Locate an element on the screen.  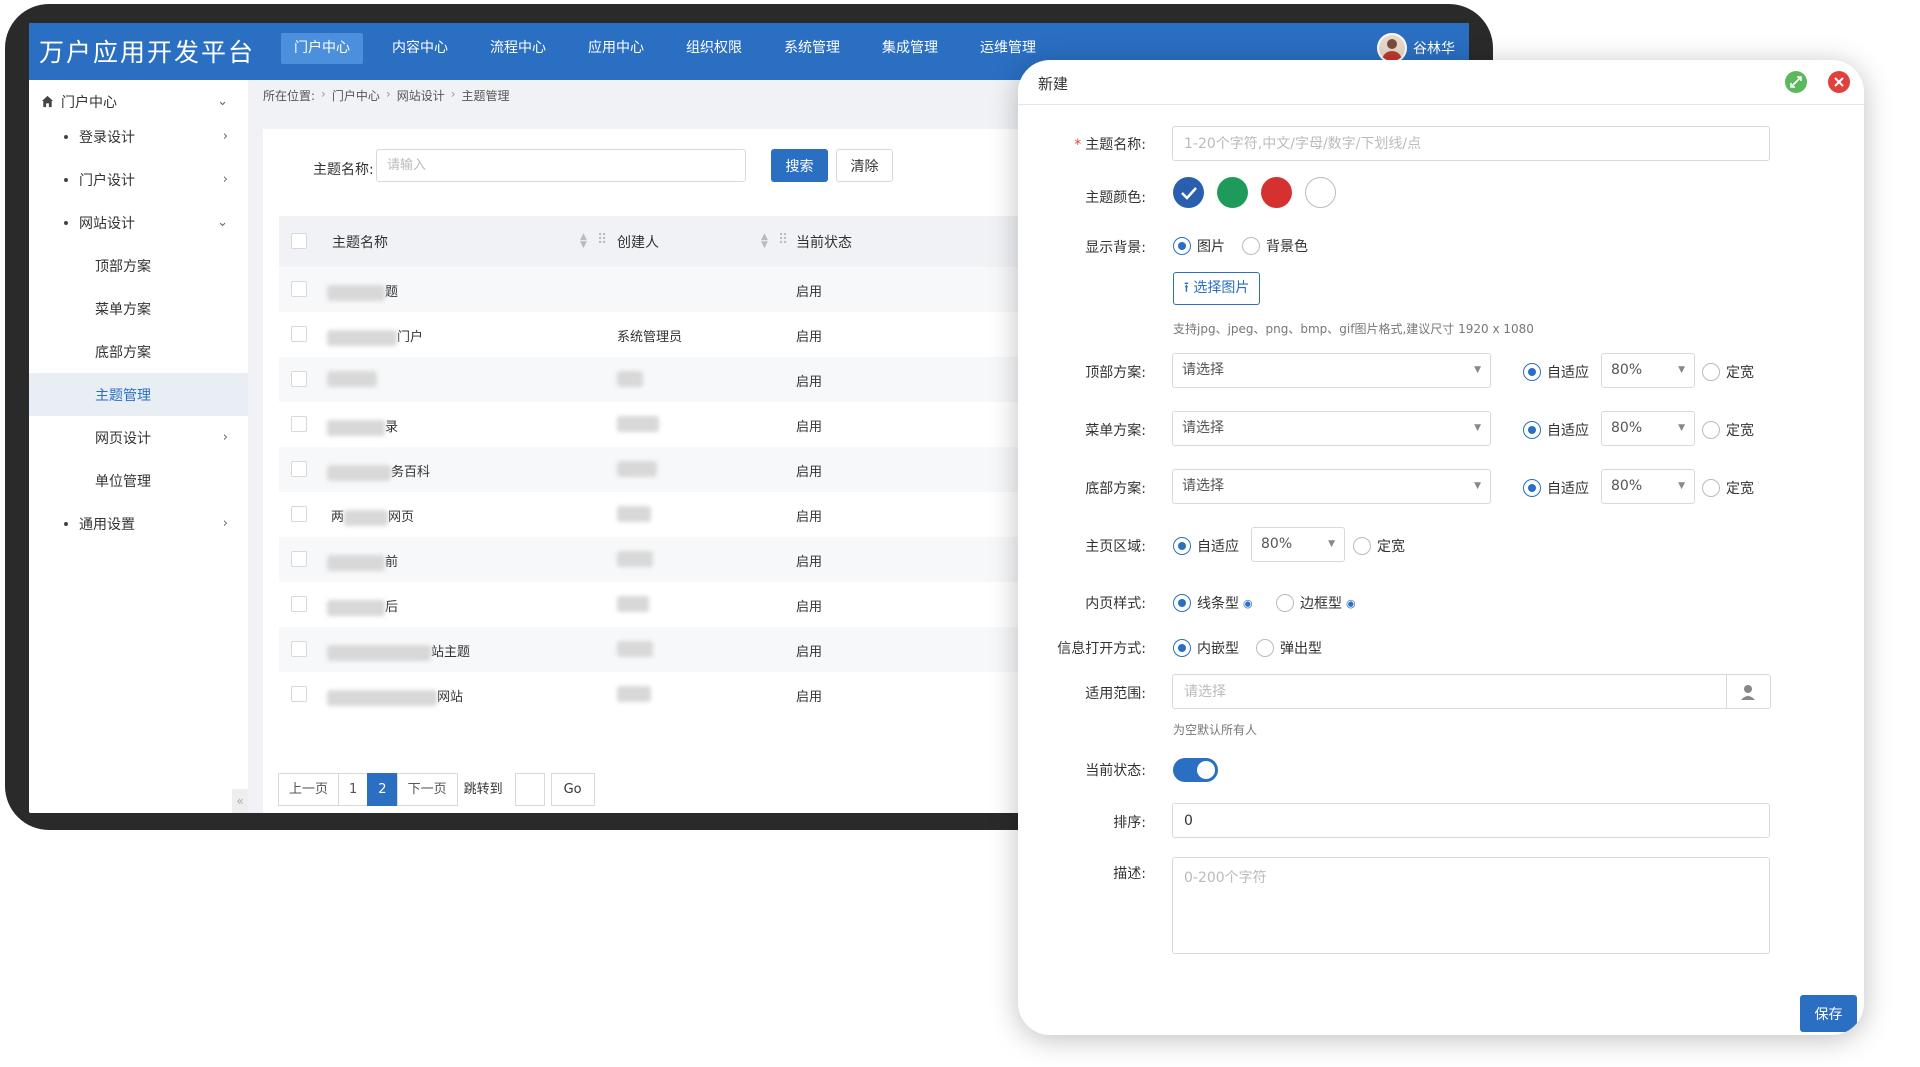
sidebar-item-bottom-plan: 底部方案 is located at coordinates (138, 351).